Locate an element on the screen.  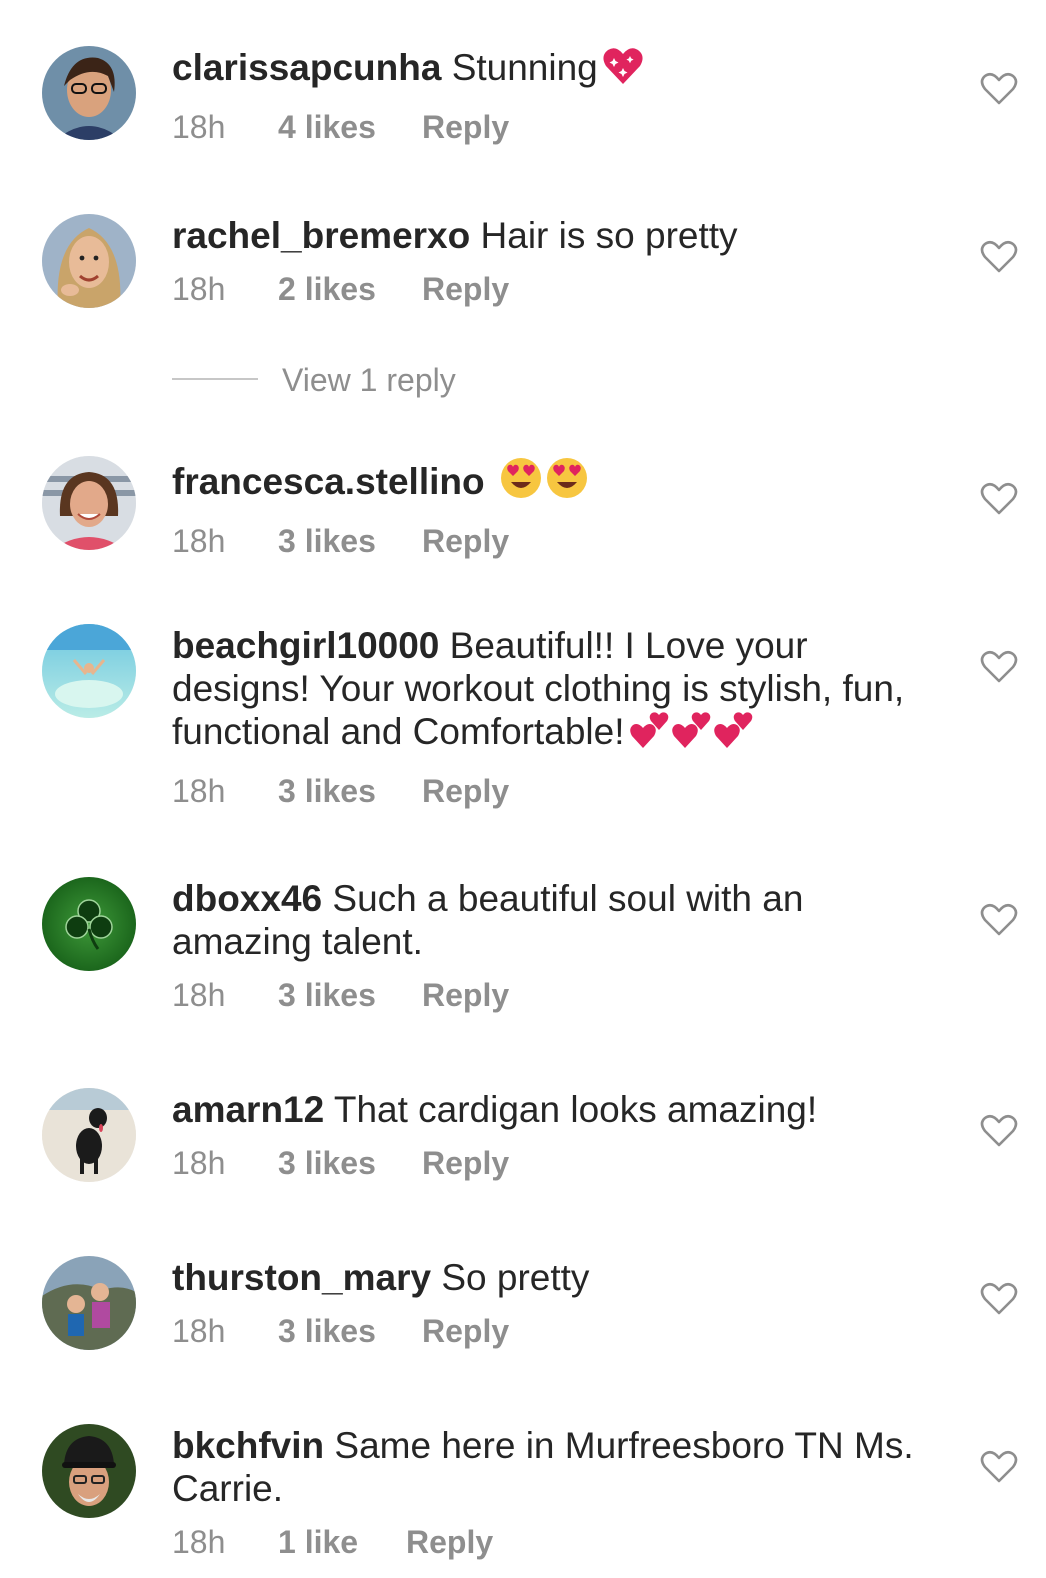
comment-text: amarn12 That cardigan looks amazing! is located at coordinates (557, 1109).